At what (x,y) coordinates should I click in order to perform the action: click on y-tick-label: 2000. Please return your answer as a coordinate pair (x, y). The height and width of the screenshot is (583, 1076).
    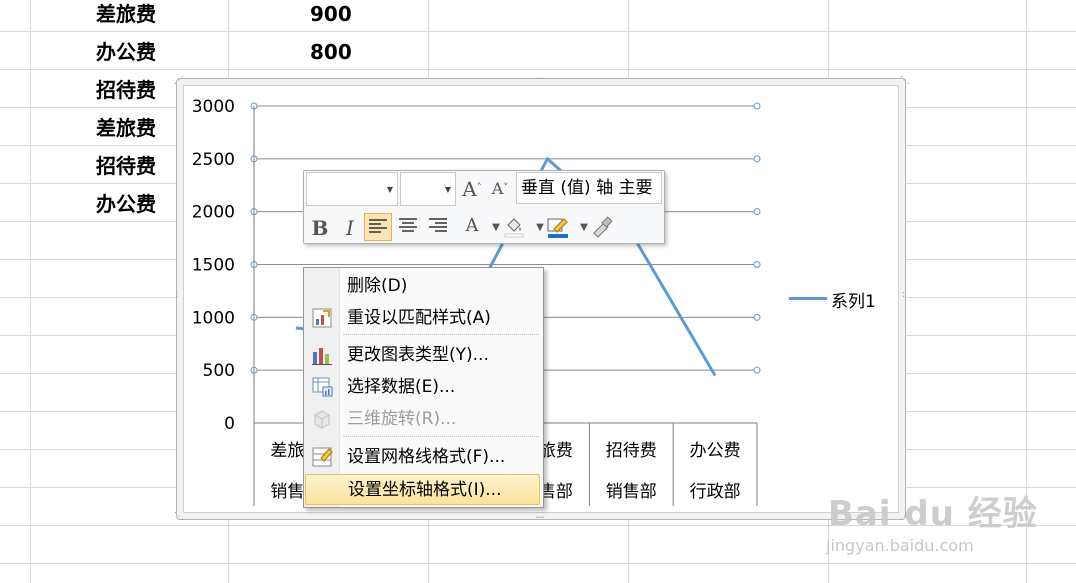
    Looking at the image, I should click on (213, 213).